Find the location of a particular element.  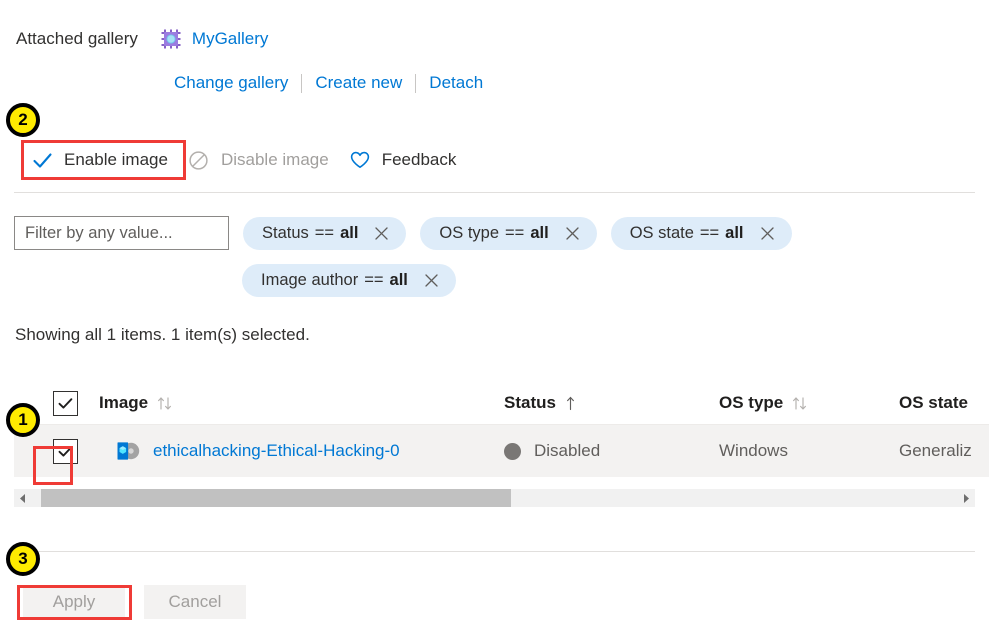

gallery-actions: Change gallery Create new Detach is located at coordinates (328, 83).